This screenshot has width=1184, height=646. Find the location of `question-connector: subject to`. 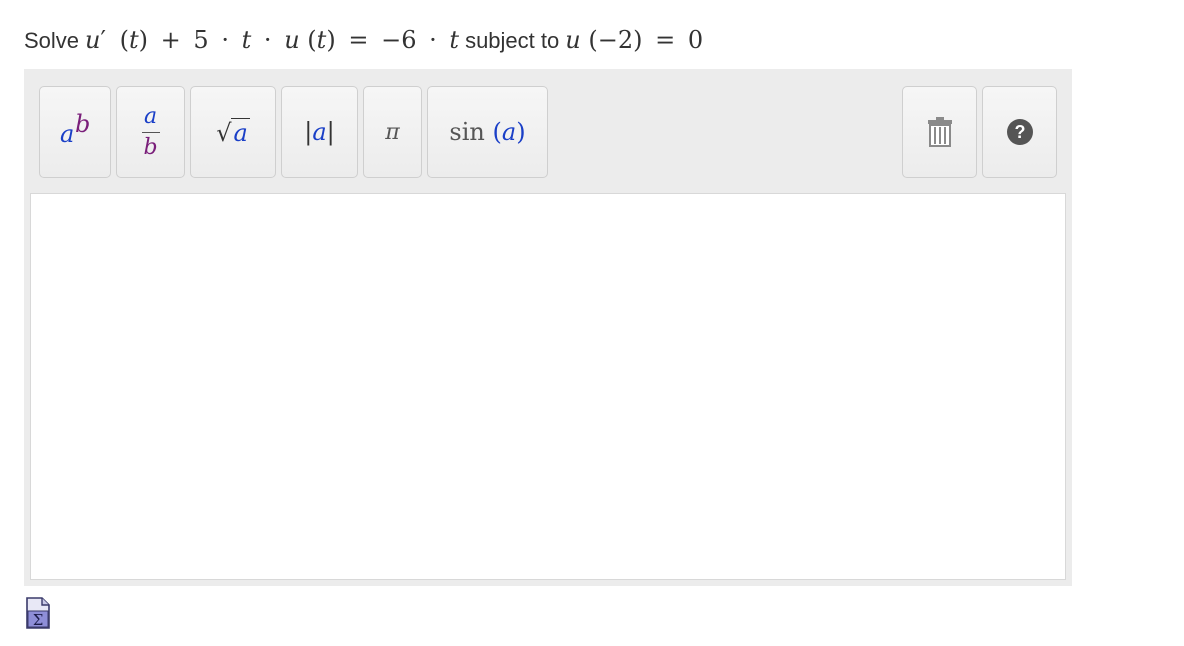

question-connector: subject to is located at coordinates (512, 40).